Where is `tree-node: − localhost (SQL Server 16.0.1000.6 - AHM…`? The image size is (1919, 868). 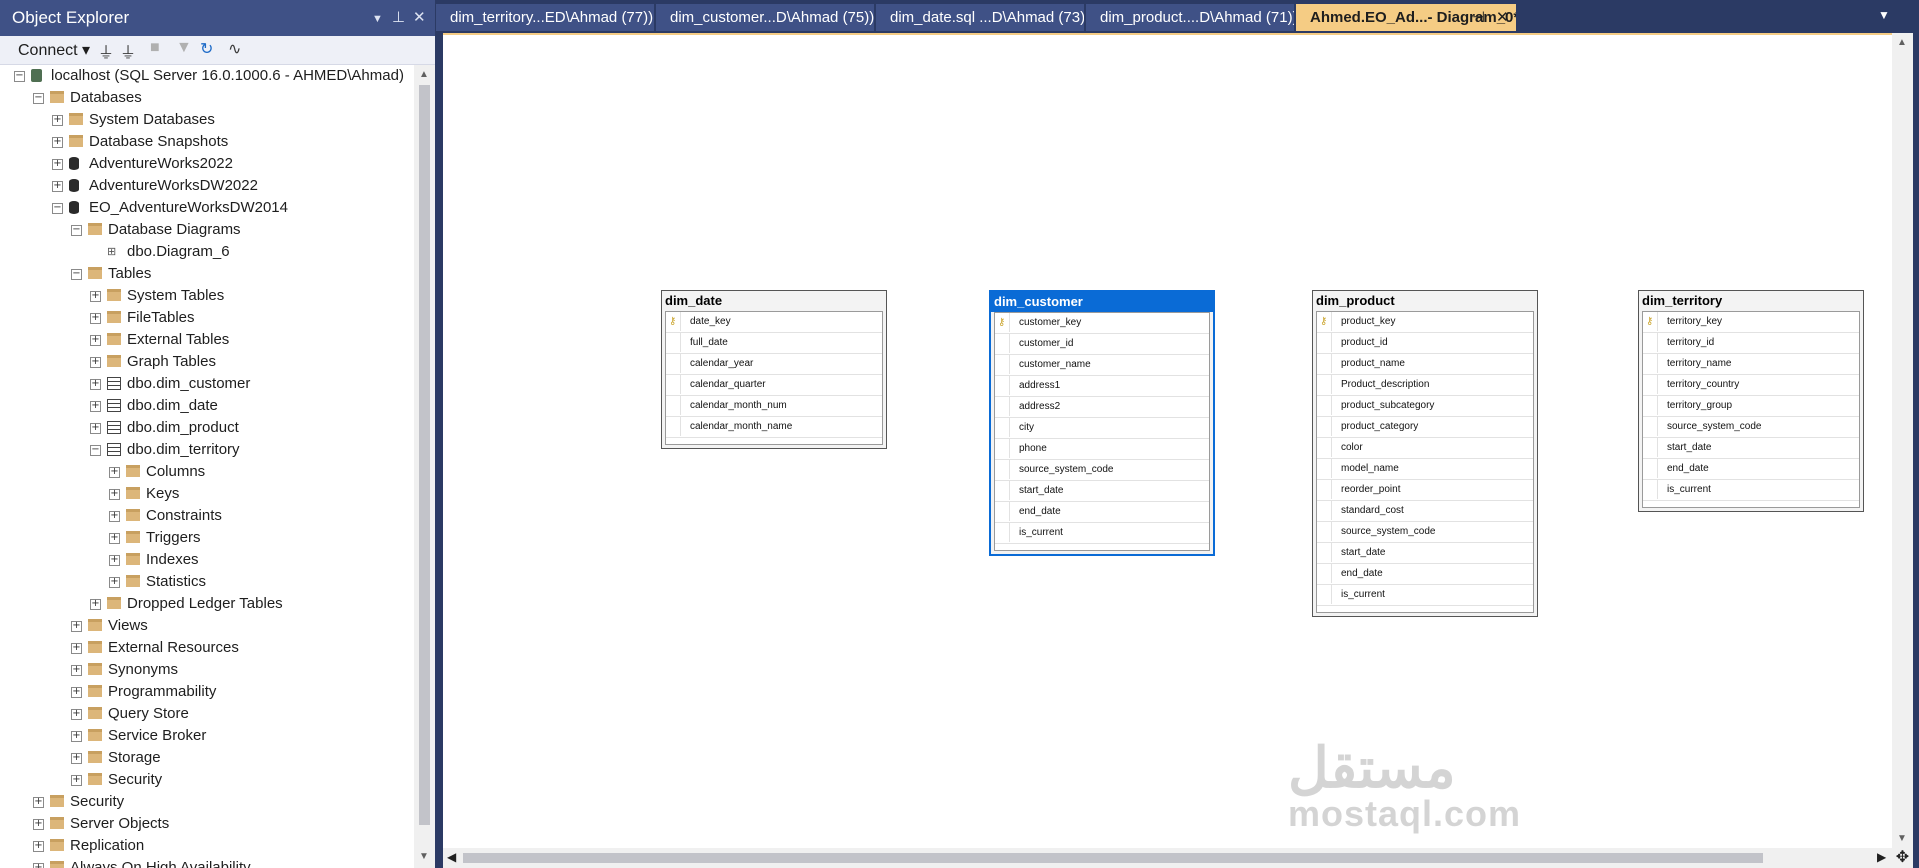
tree-node: − localhost (SQL Server 16.0.1000.6 - AHM… is located at coordinates (207, 76).